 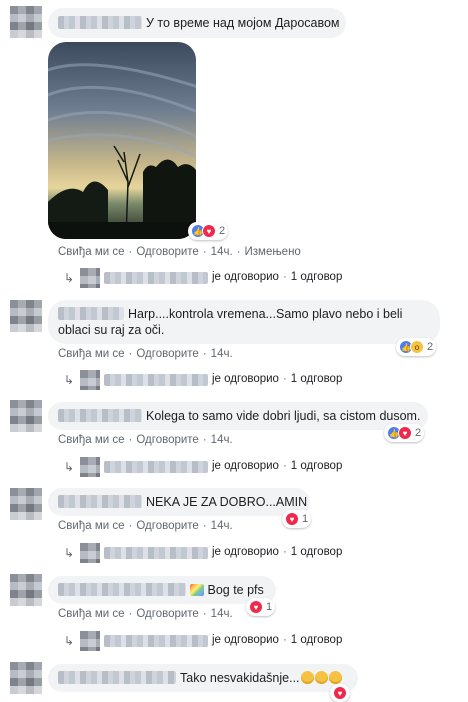 I want to click on replies-link: је одговорио · 1 одговор, so click(x=277, y=277).